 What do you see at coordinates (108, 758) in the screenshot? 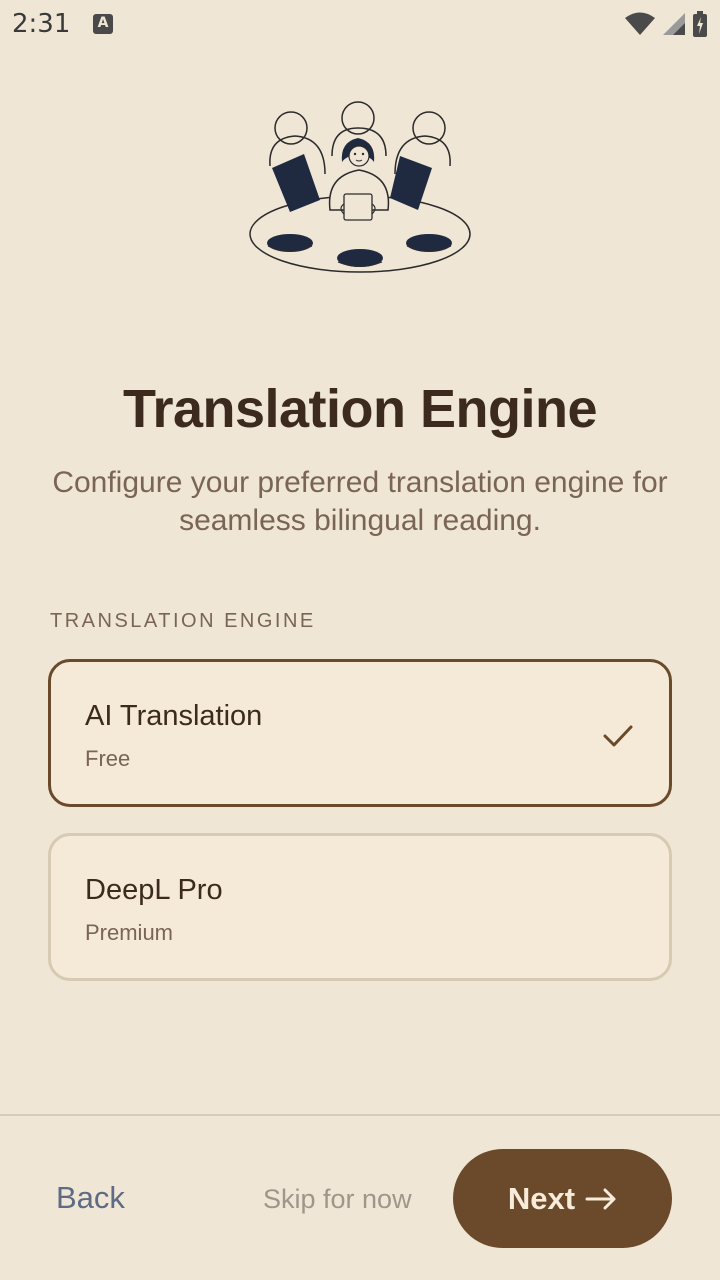
I see `option-subtitle: Free` at bounding box center [108, 758].